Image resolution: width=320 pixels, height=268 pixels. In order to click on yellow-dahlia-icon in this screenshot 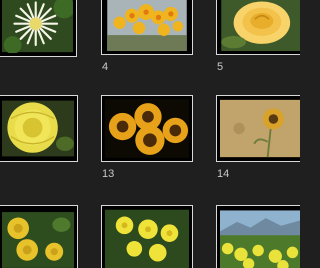, I will do `click(38, 128)`.